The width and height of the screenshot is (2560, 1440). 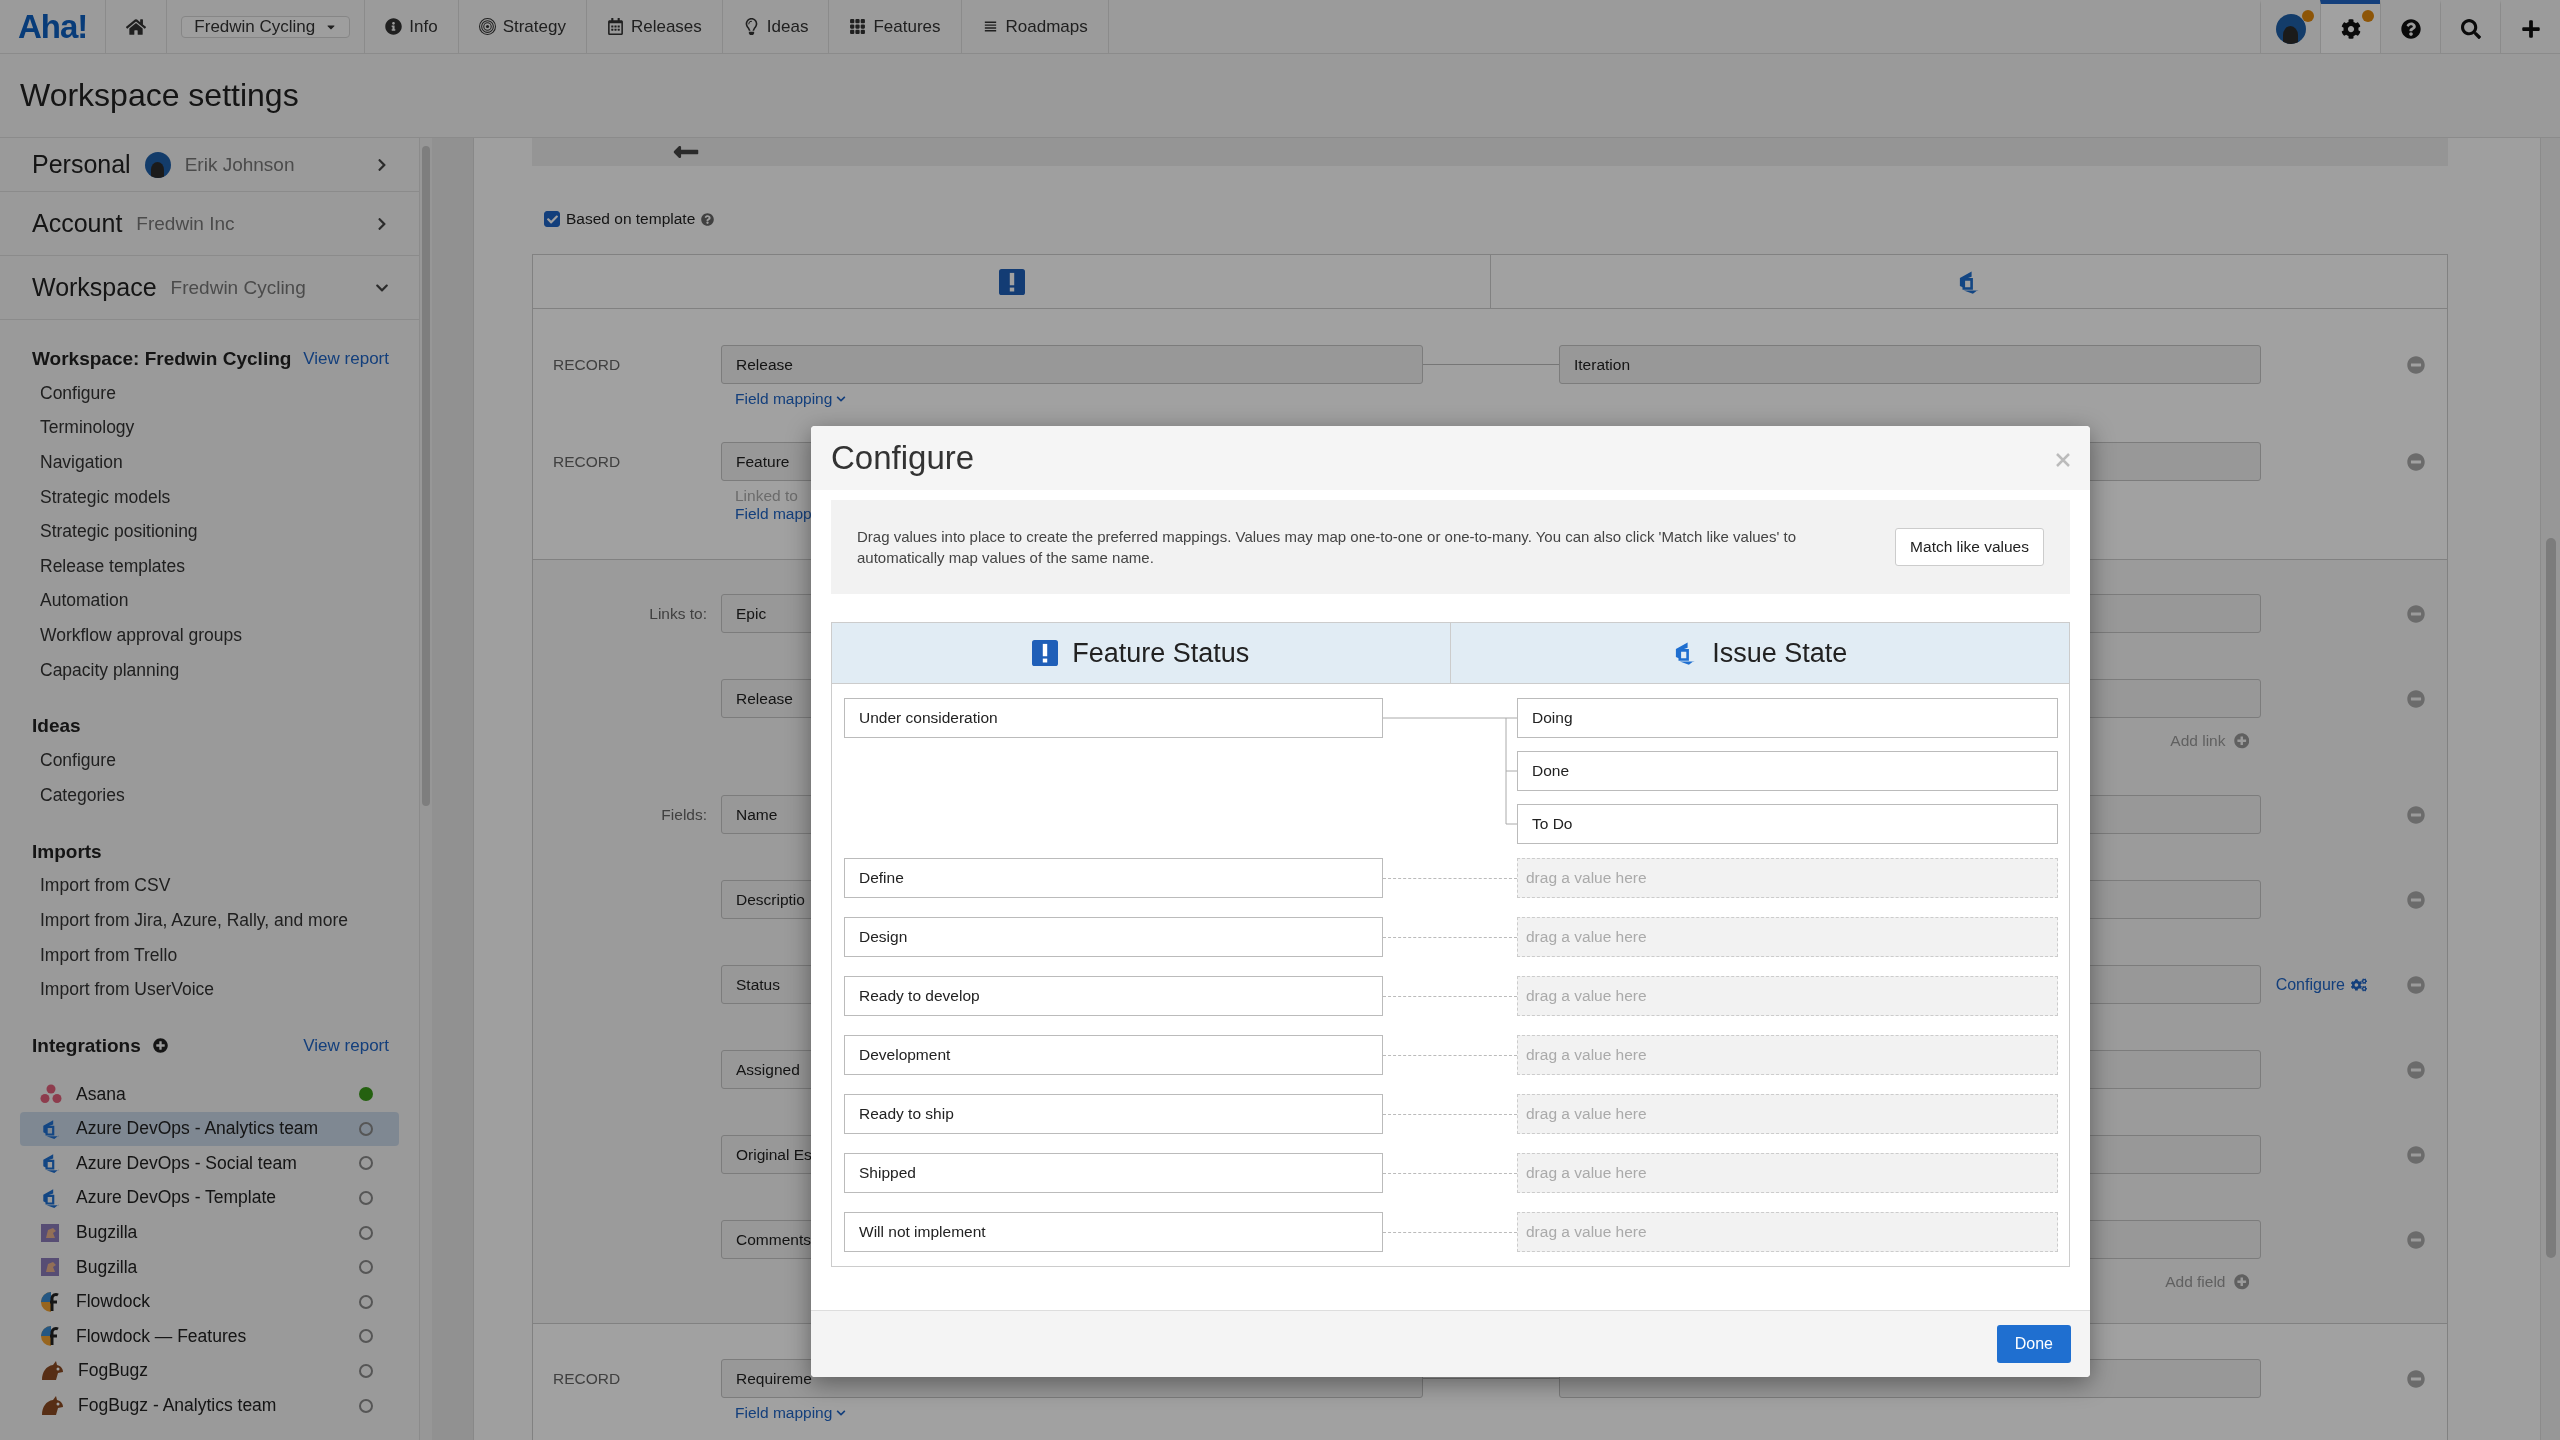 What do you see at coordinates (225, 428) in the screenshot?
I see `sidebar-item: Terminology` at bounding box center [225, 428].